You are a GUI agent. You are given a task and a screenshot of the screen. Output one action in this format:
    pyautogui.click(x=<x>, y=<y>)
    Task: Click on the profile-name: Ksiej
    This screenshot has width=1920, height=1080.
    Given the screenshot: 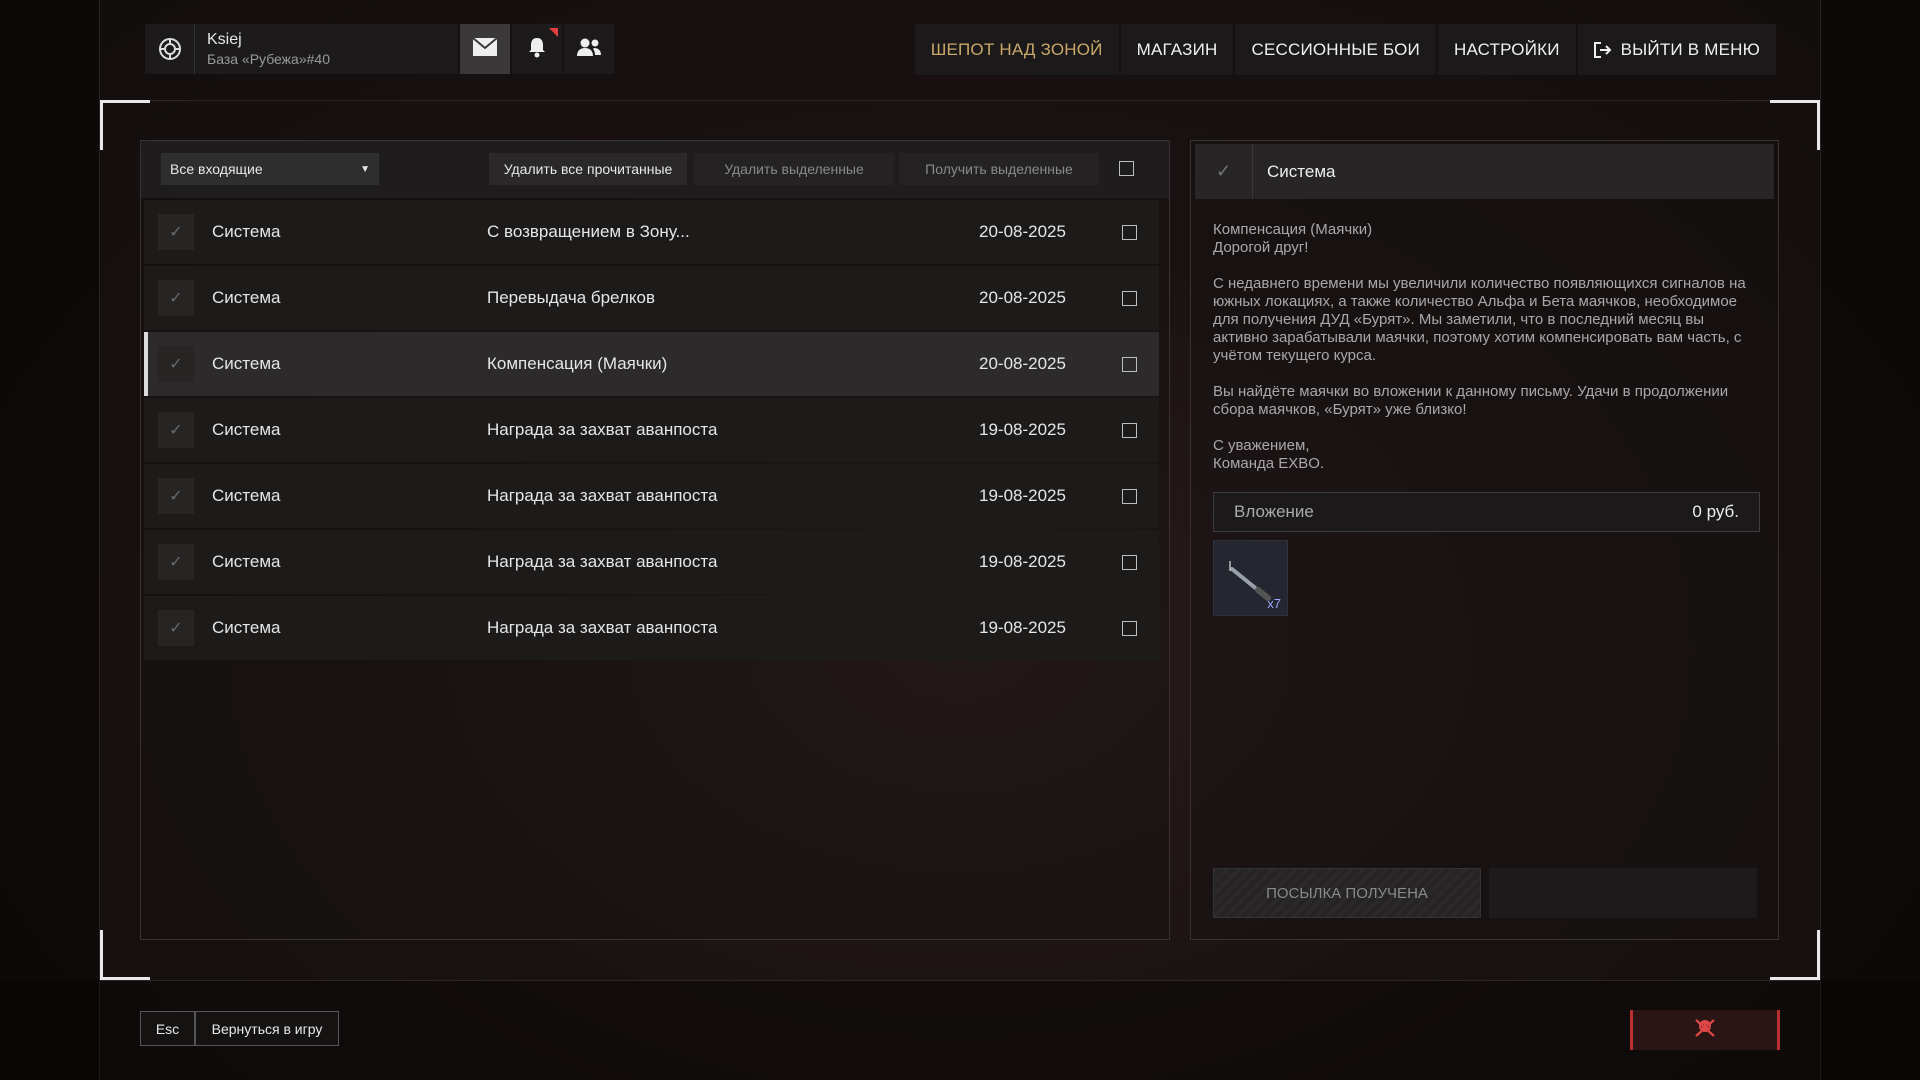 What is the action you would take?
    pyautogui.click(x=224, y=39)
    